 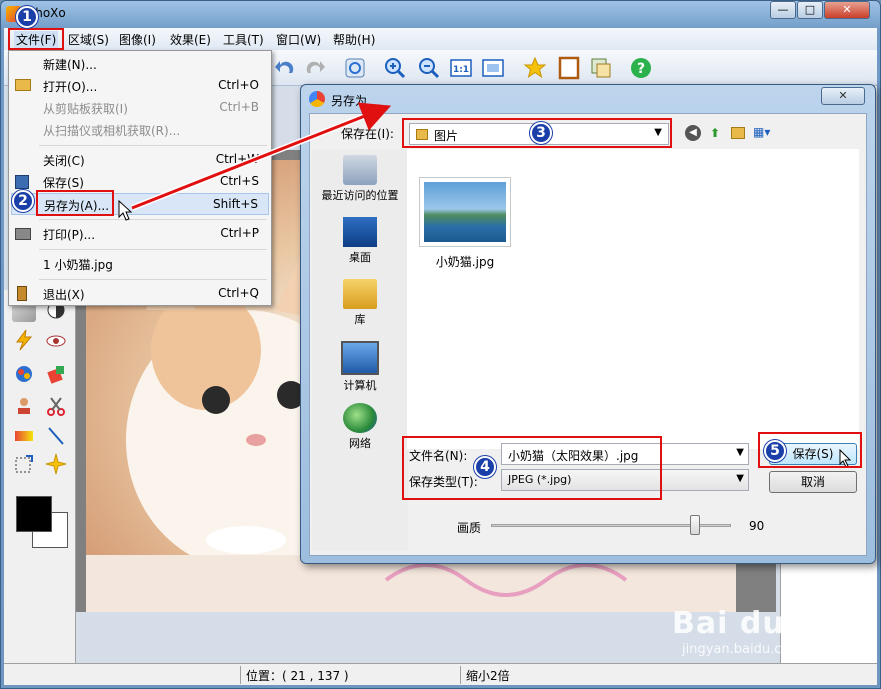 What do you see at coordinates (75, 203) in the screenshot?
I see `highlight-save-as` at bounding box center [75, 203].